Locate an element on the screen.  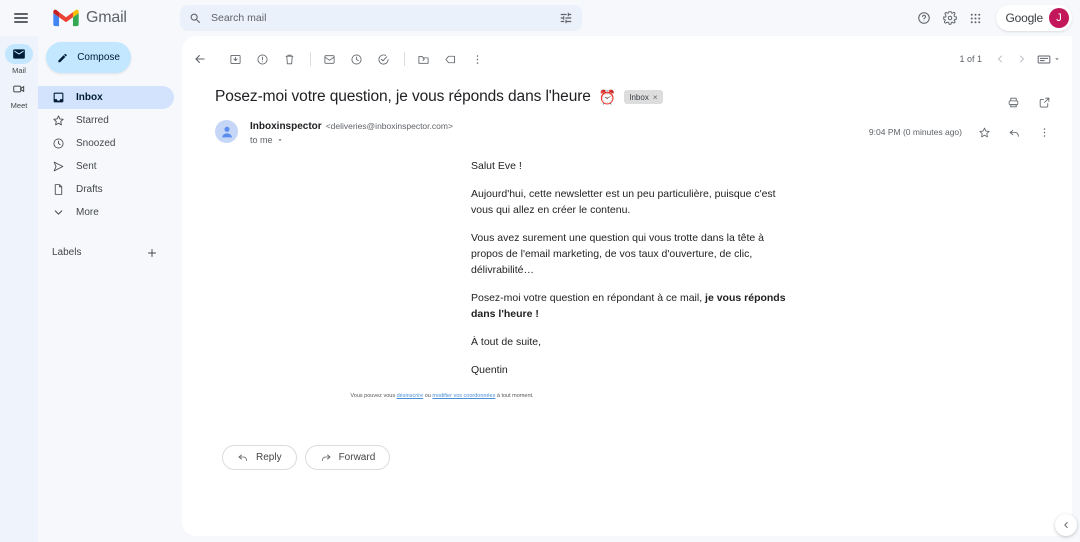
sidebar-nav: Inbox Starred Snoozed Sent Drafts More is located at coordinates (110, 155).